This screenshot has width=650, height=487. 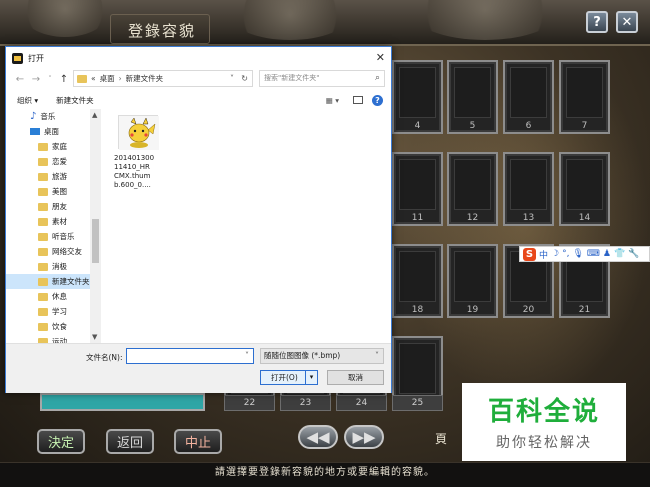 I want to click on up-arrow-icon: ↑, so click(x=64, y=79).